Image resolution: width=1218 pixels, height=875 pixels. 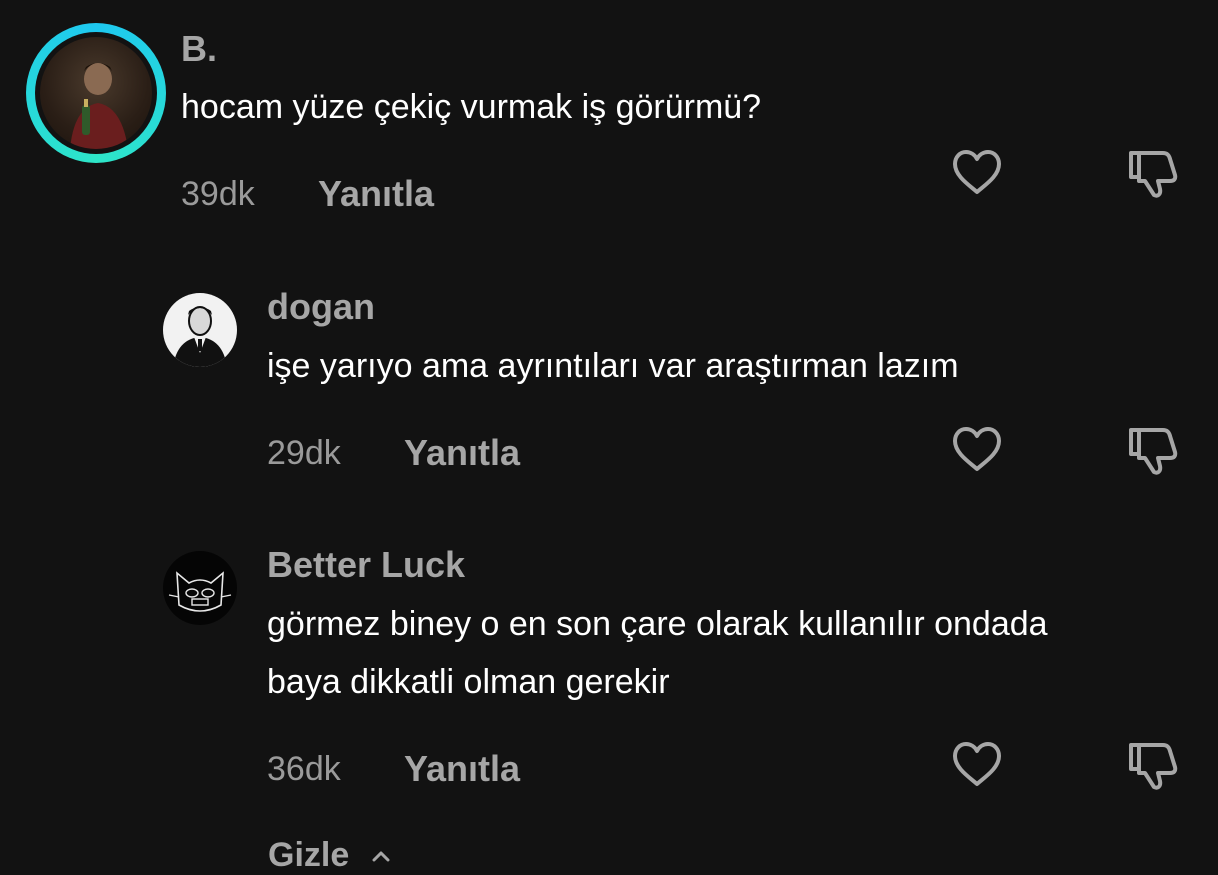 What do you see at coordinates (468, 682) in the screenshot?
I see `comment-text-line: baya dikkatli olman gerekir` at bounding box center [468, 682].